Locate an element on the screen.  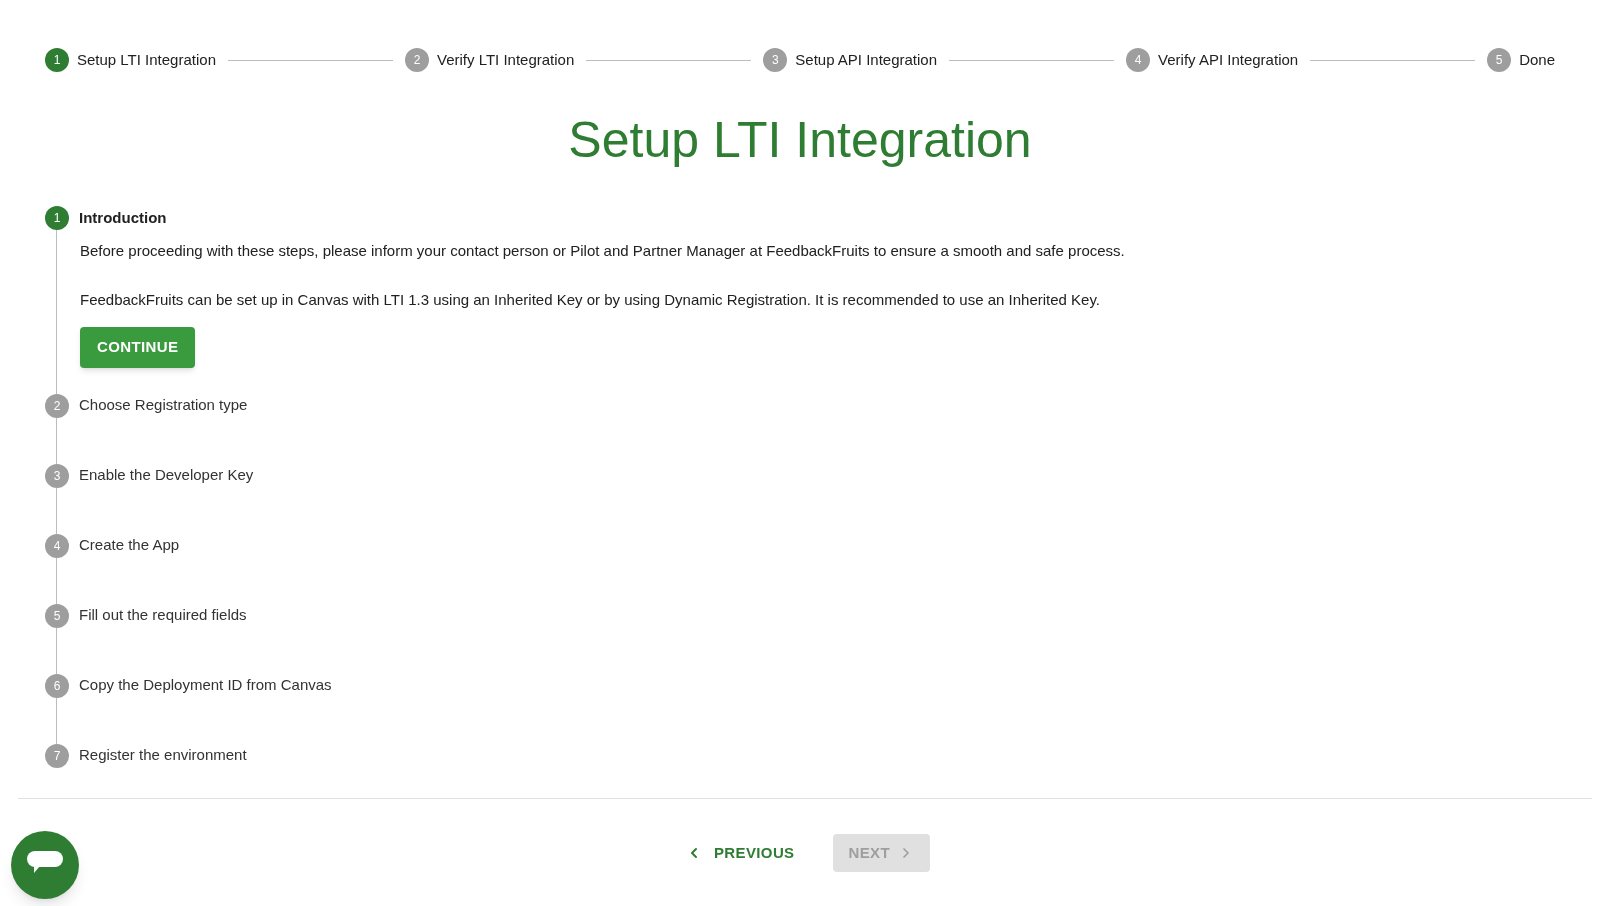
stepper-label: Verify API Integration is located at coordinates (1228, 60).